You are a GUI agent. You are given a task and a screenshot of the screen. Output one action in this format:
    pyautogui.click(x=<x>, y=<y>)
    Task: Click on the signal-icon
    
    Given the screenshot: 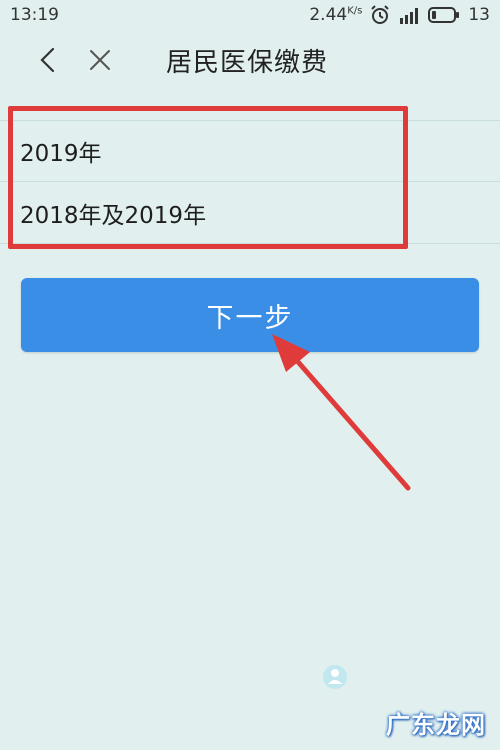 What is the action you would take?
    pyautogui.click(x=409, y=16)
    